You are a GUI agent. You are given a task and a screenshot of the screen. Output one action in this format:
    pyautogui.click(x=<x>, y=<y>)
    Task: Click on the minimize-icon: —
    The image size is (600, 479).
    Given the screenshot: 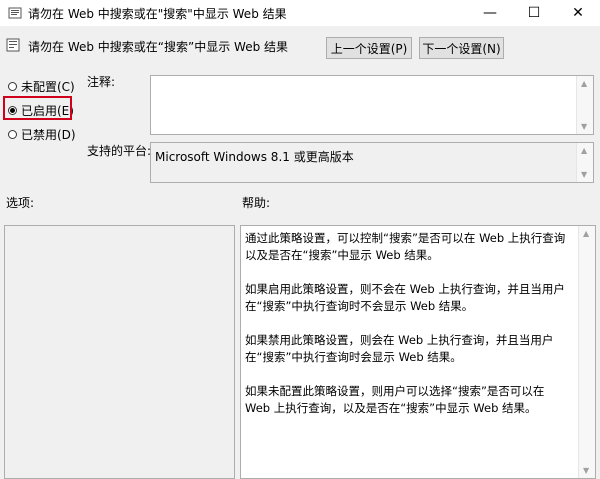 What is the action you would take?
    pyautogui.click(x=490, y=13)
    